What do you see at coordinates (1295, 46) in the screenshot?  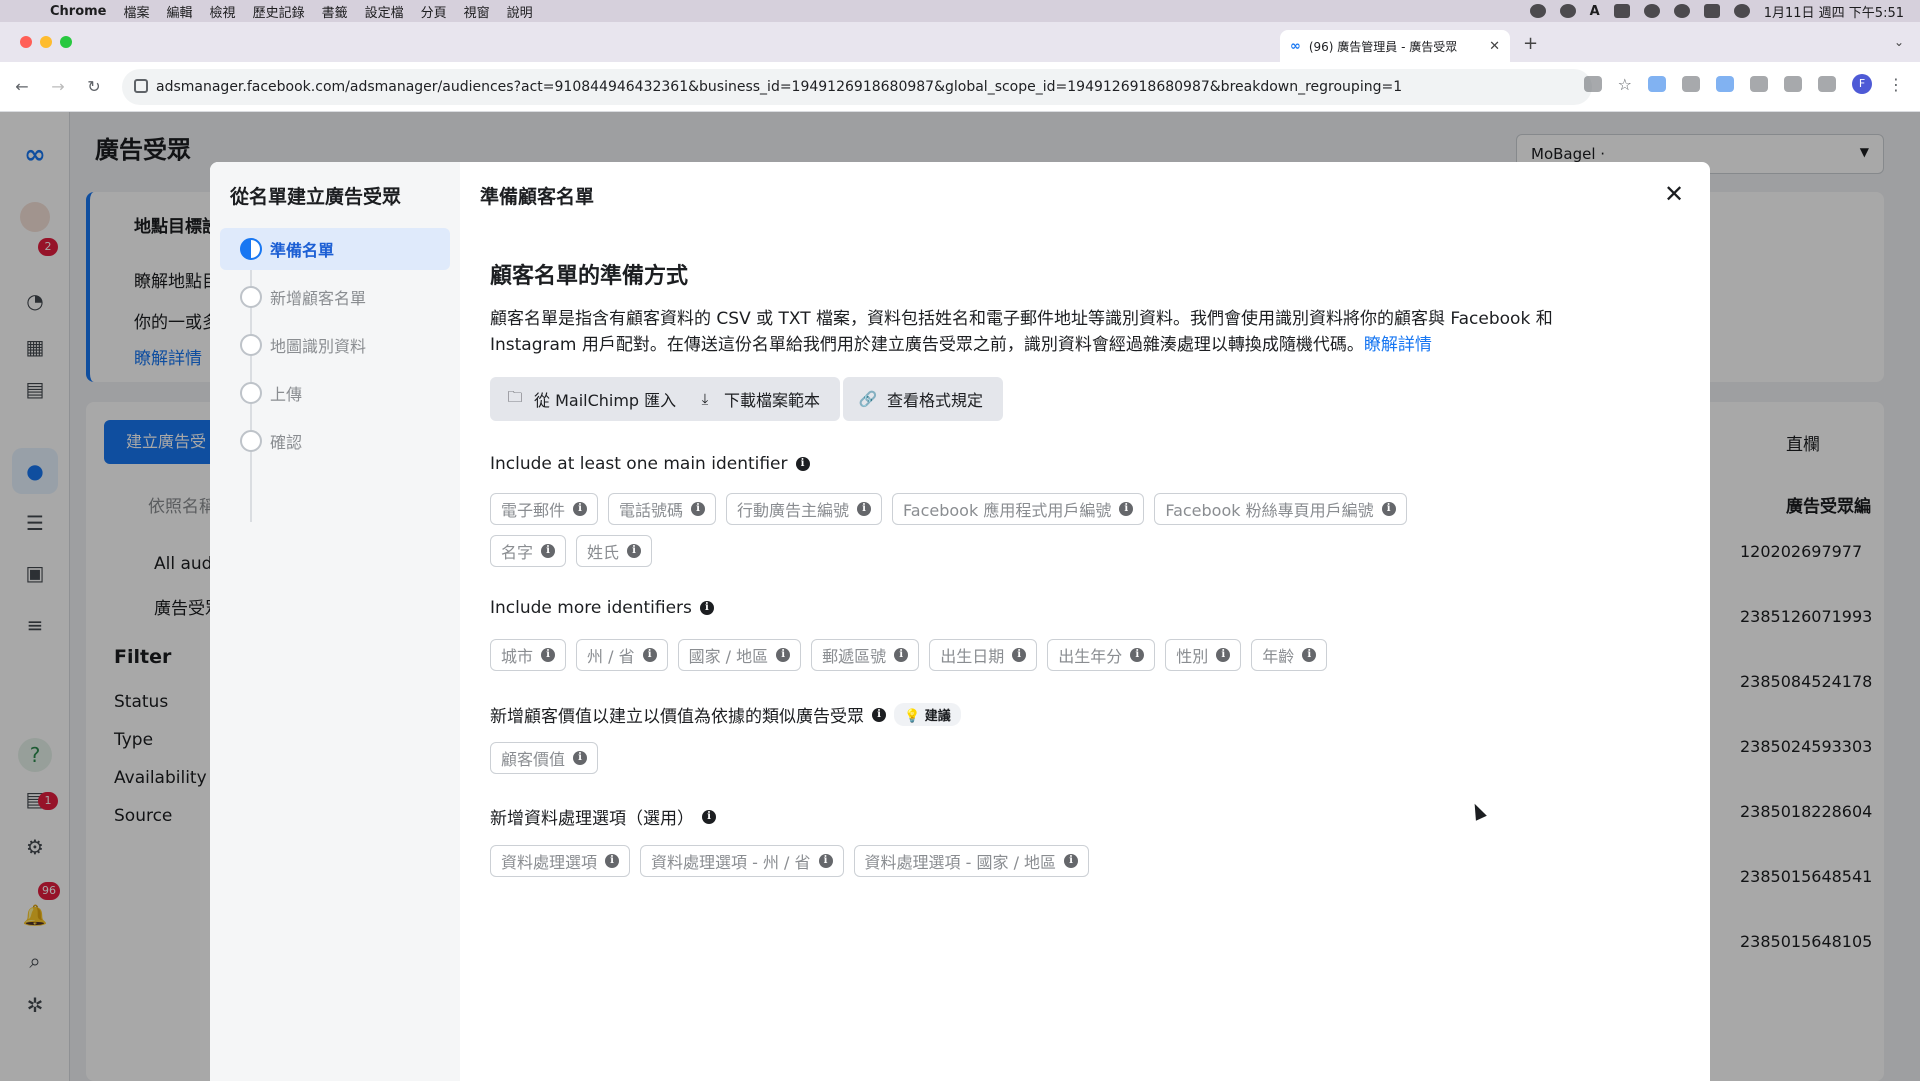 I see `meta-logo-icon: ∞` at bounding box center [1295, 46].